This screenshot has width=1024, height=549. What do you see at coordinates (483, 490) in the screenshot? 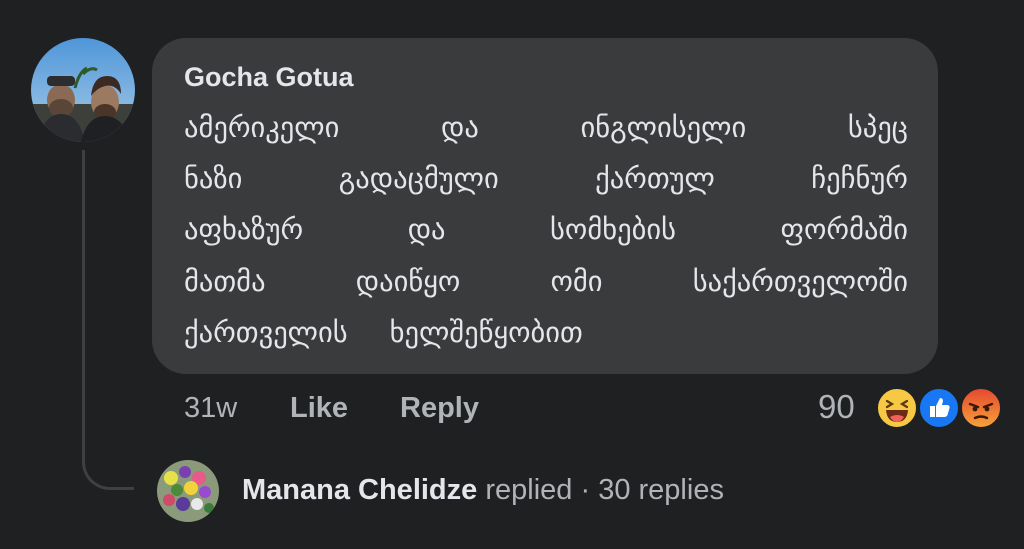
I see `view-replies-link: Manana Chelidze replied · 30 replies` at bounding box center [483, 490].